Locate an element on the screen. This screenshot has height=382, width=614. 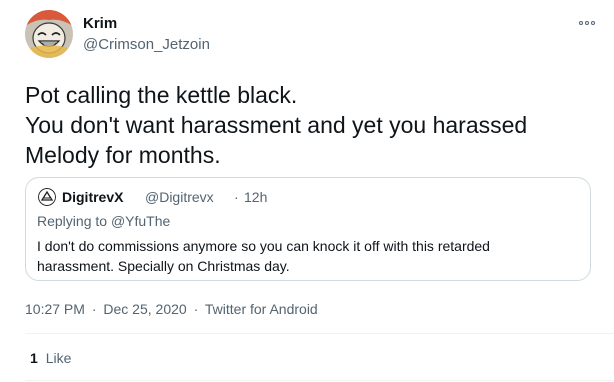
quoted-author-handle: @Digitrevx is located at coordinates (179, 197).